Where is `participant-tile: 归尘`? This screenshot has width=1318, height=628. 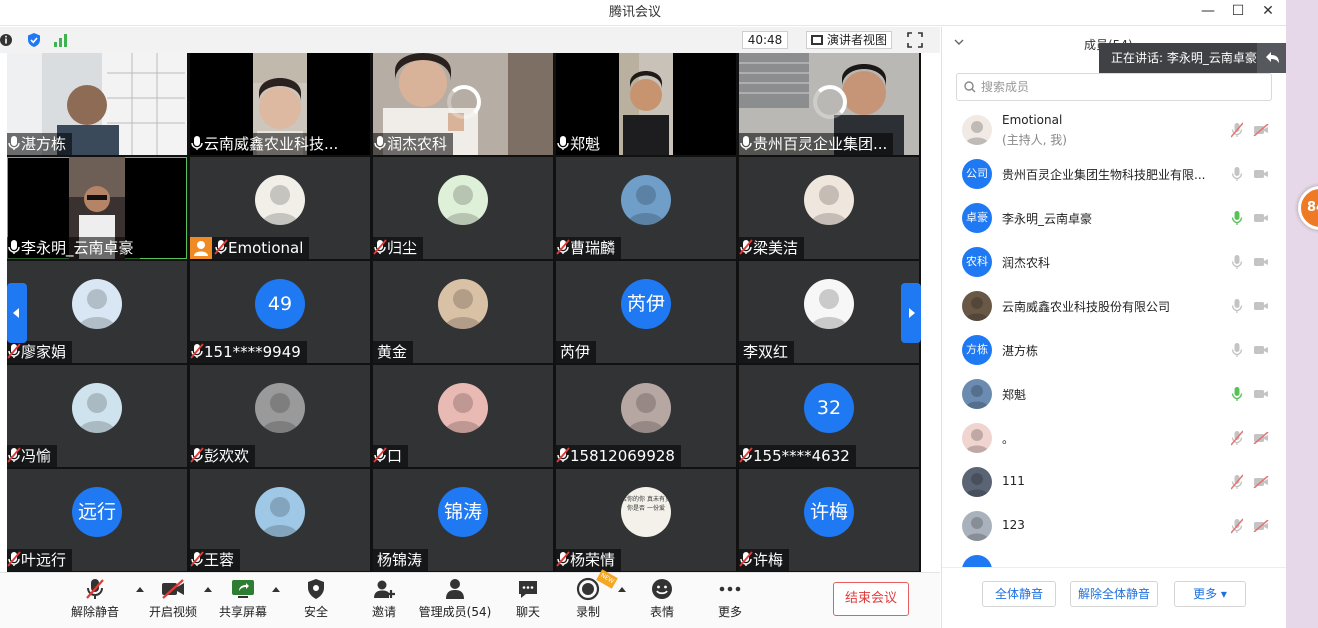
participant-tile: 归尘 is located at coordinates (463, 208).